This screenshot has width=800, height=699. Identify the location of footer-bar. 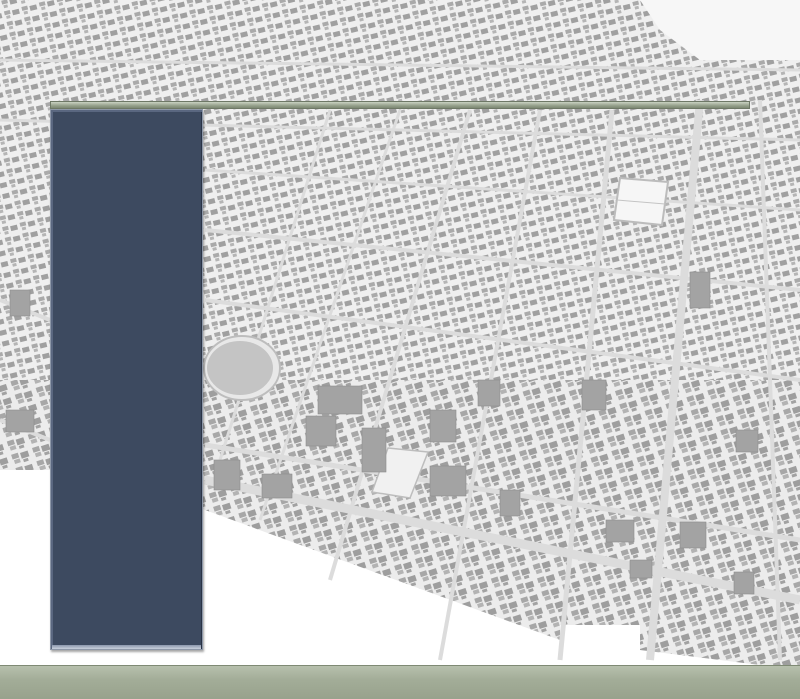
(400, 682).